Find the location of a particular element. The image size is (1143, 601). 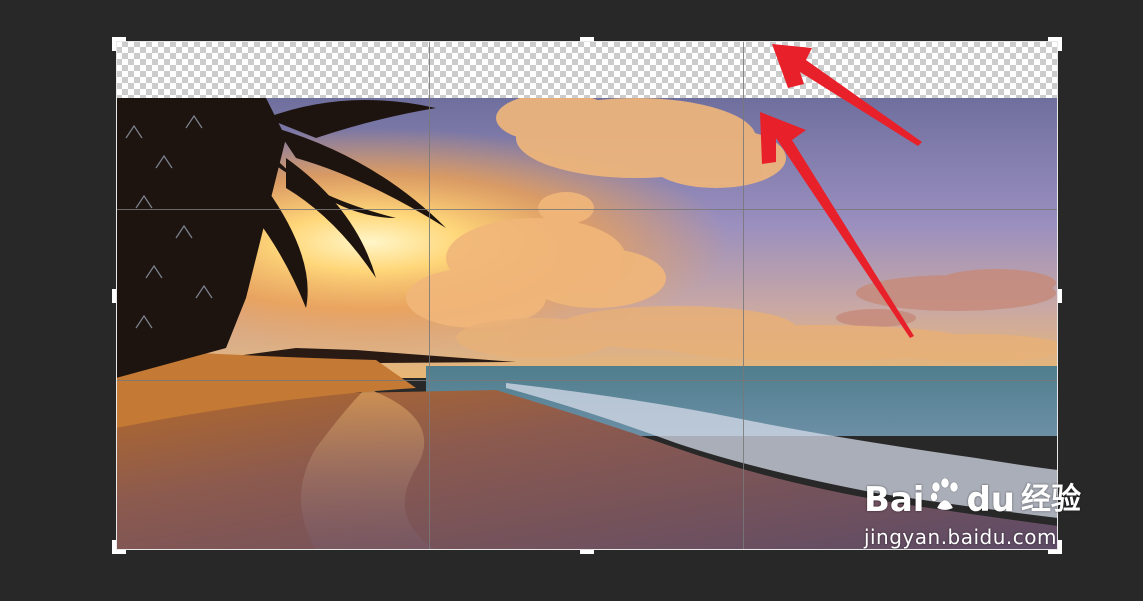

watermark-logo: Bai du 经验 is located at coordinates (972, 499).